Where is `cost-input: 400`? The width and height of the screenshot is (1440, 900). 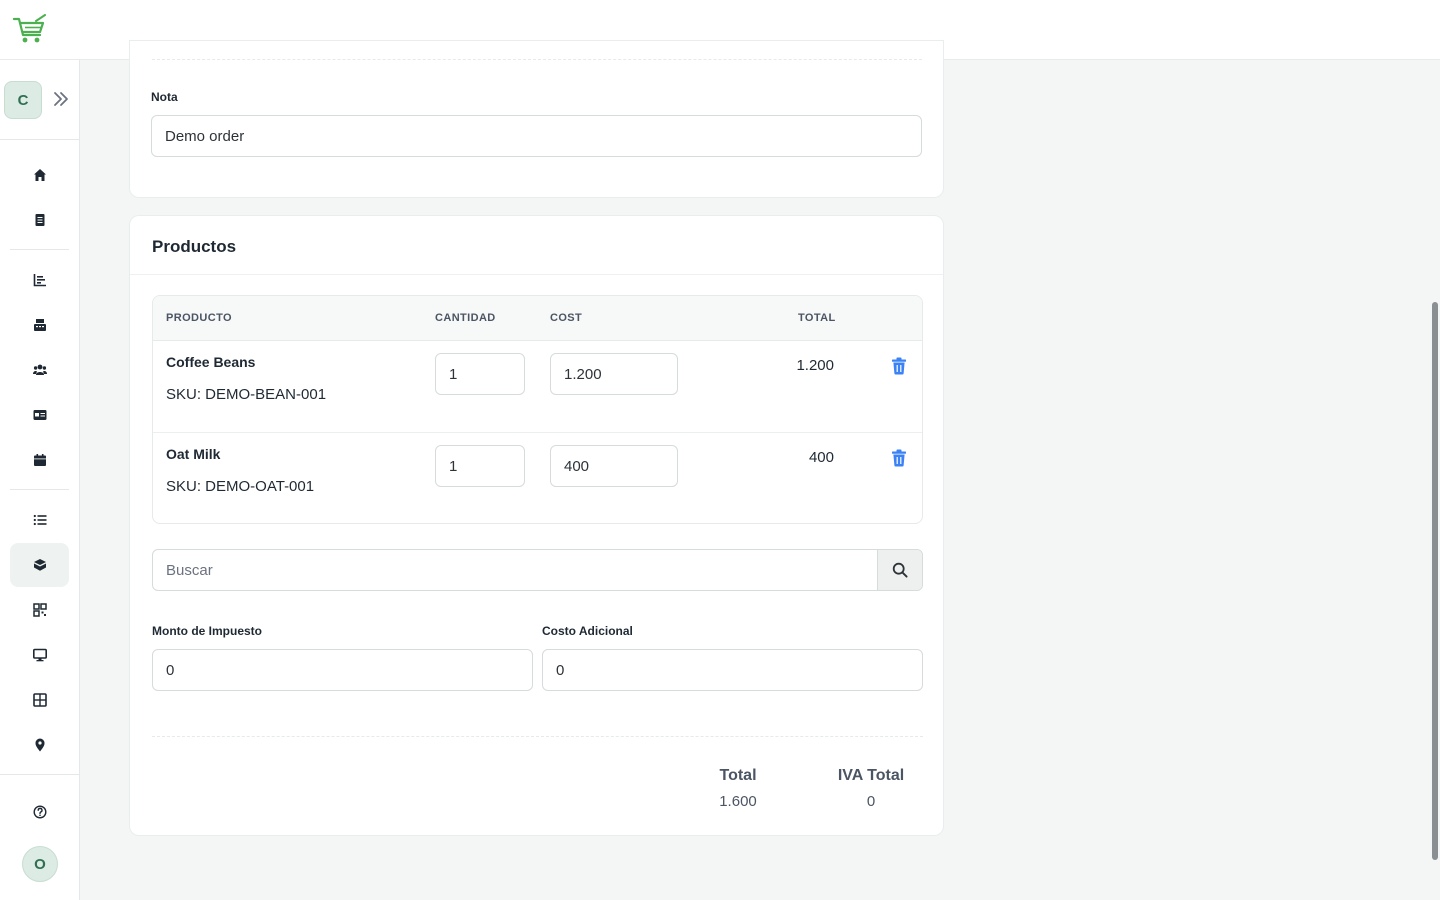 cost-input: 400 is located at coordinates (614, 466).